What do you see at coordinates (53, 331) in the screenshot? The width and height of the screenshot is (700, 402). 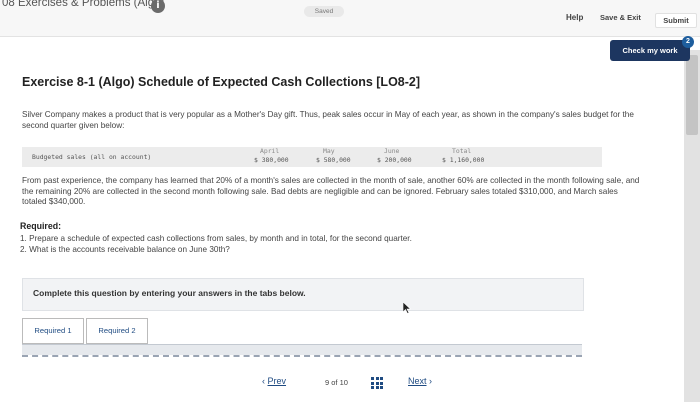 I see `tab-required-1: Required 1` at bounding box center [53, 331].